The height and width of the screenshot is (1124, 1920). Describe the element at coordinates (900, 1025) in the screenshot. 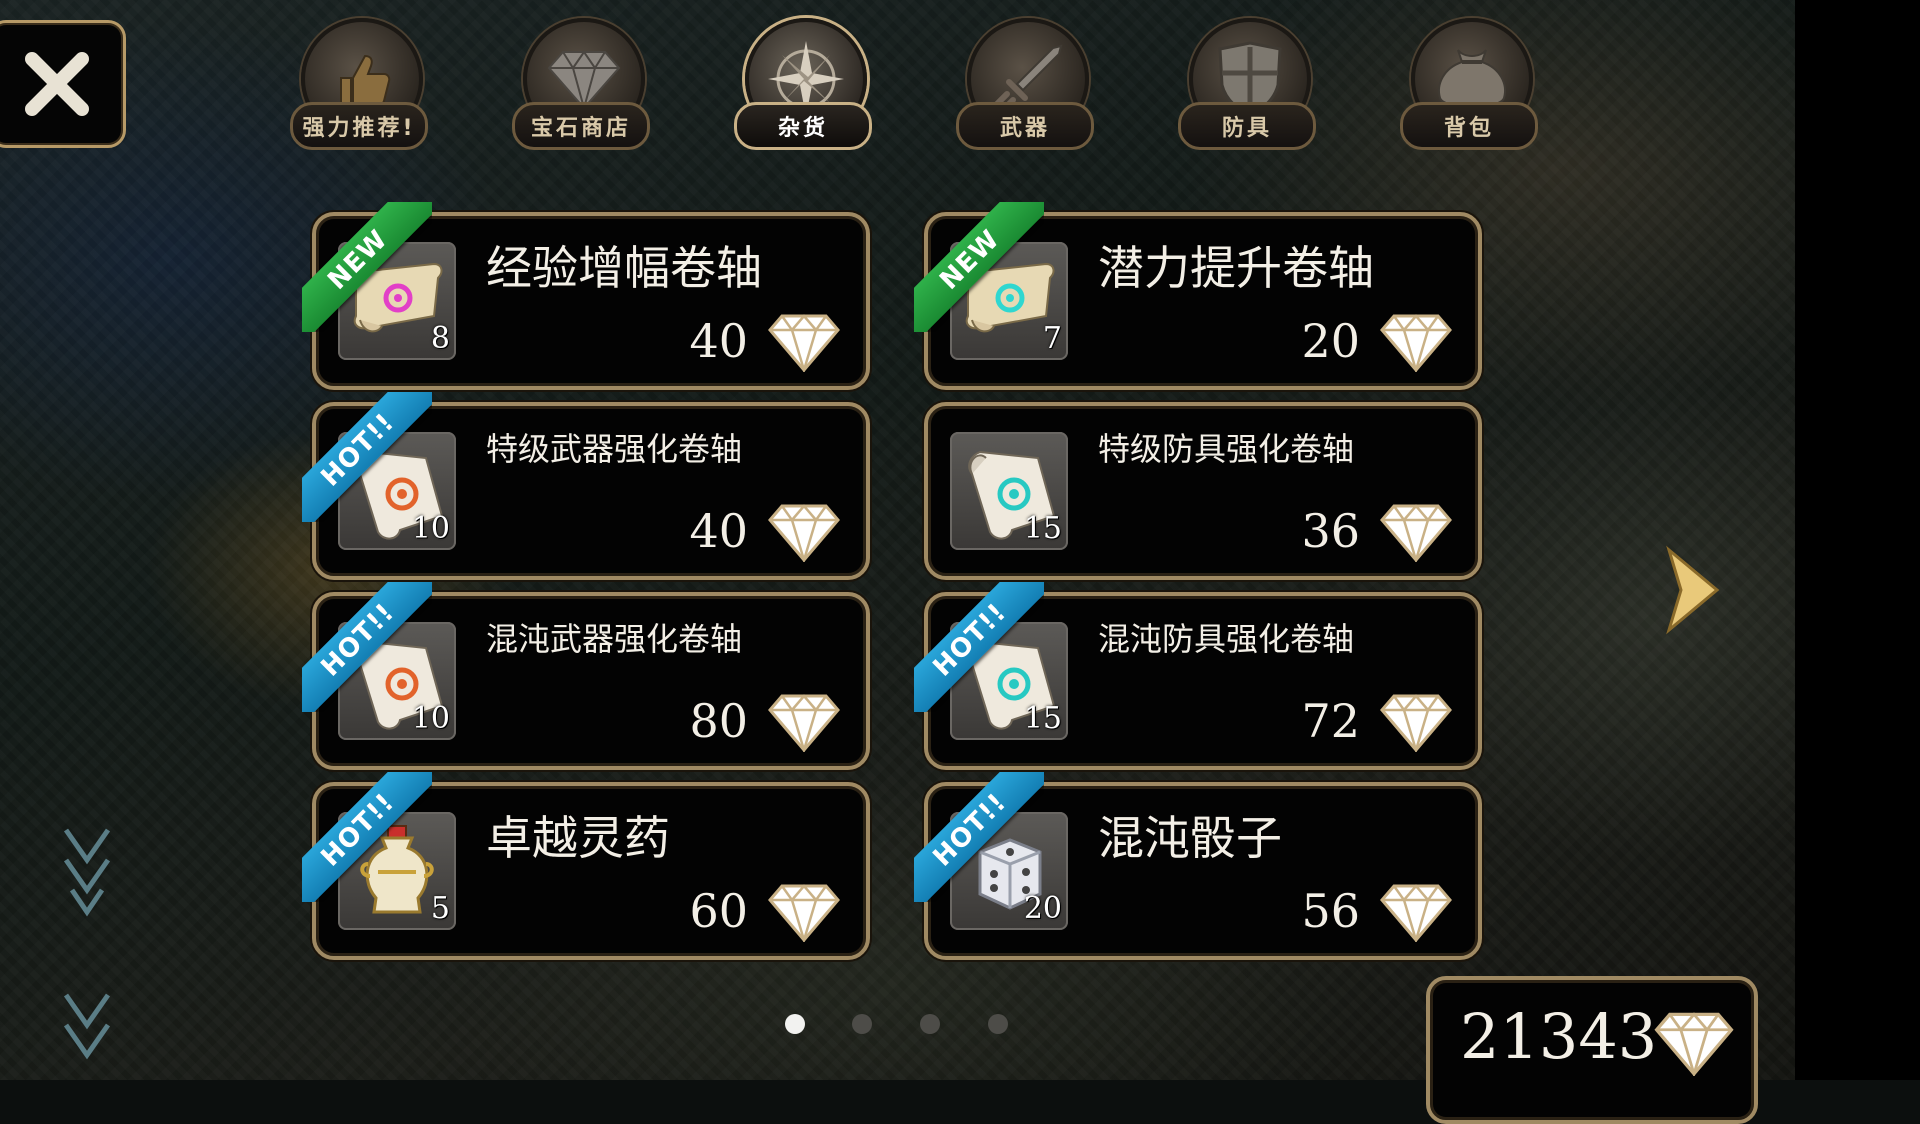

I see `pagination` at that location.